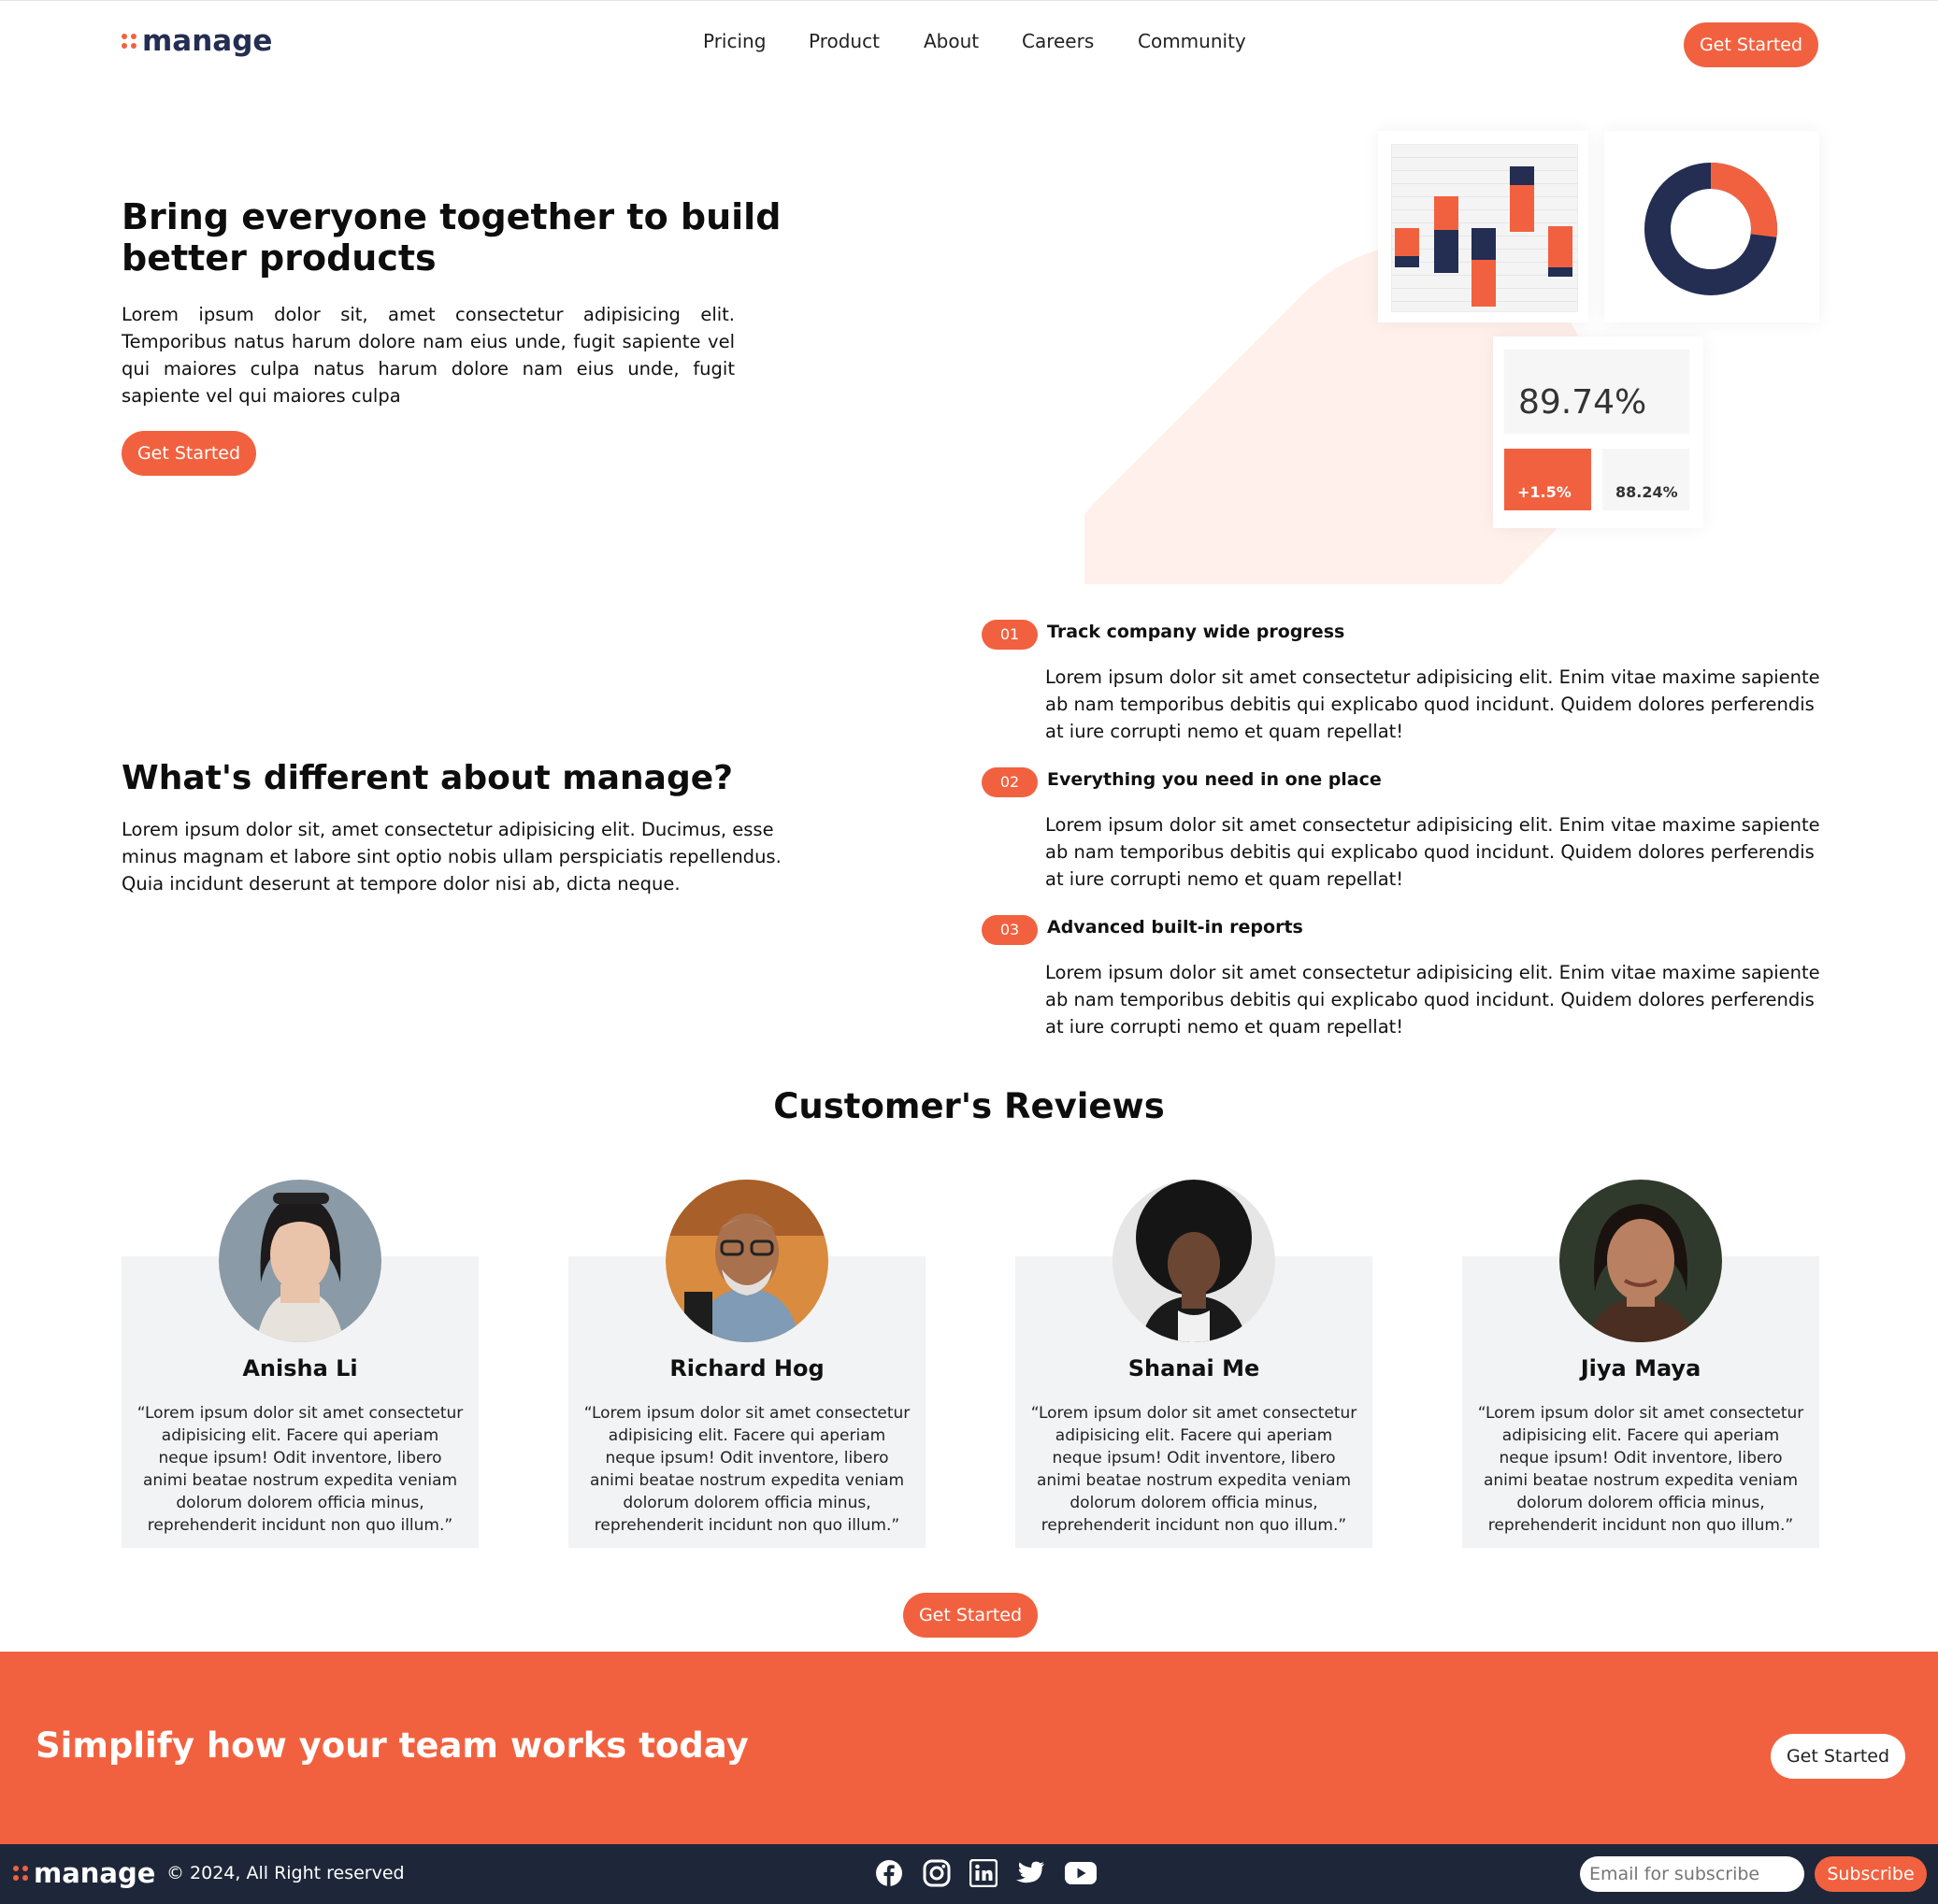  What do you see at coordinates (1582, 402) in the screenshot?
I see `stat-main-value: 89.74%` at bounding box center [1582, 402].